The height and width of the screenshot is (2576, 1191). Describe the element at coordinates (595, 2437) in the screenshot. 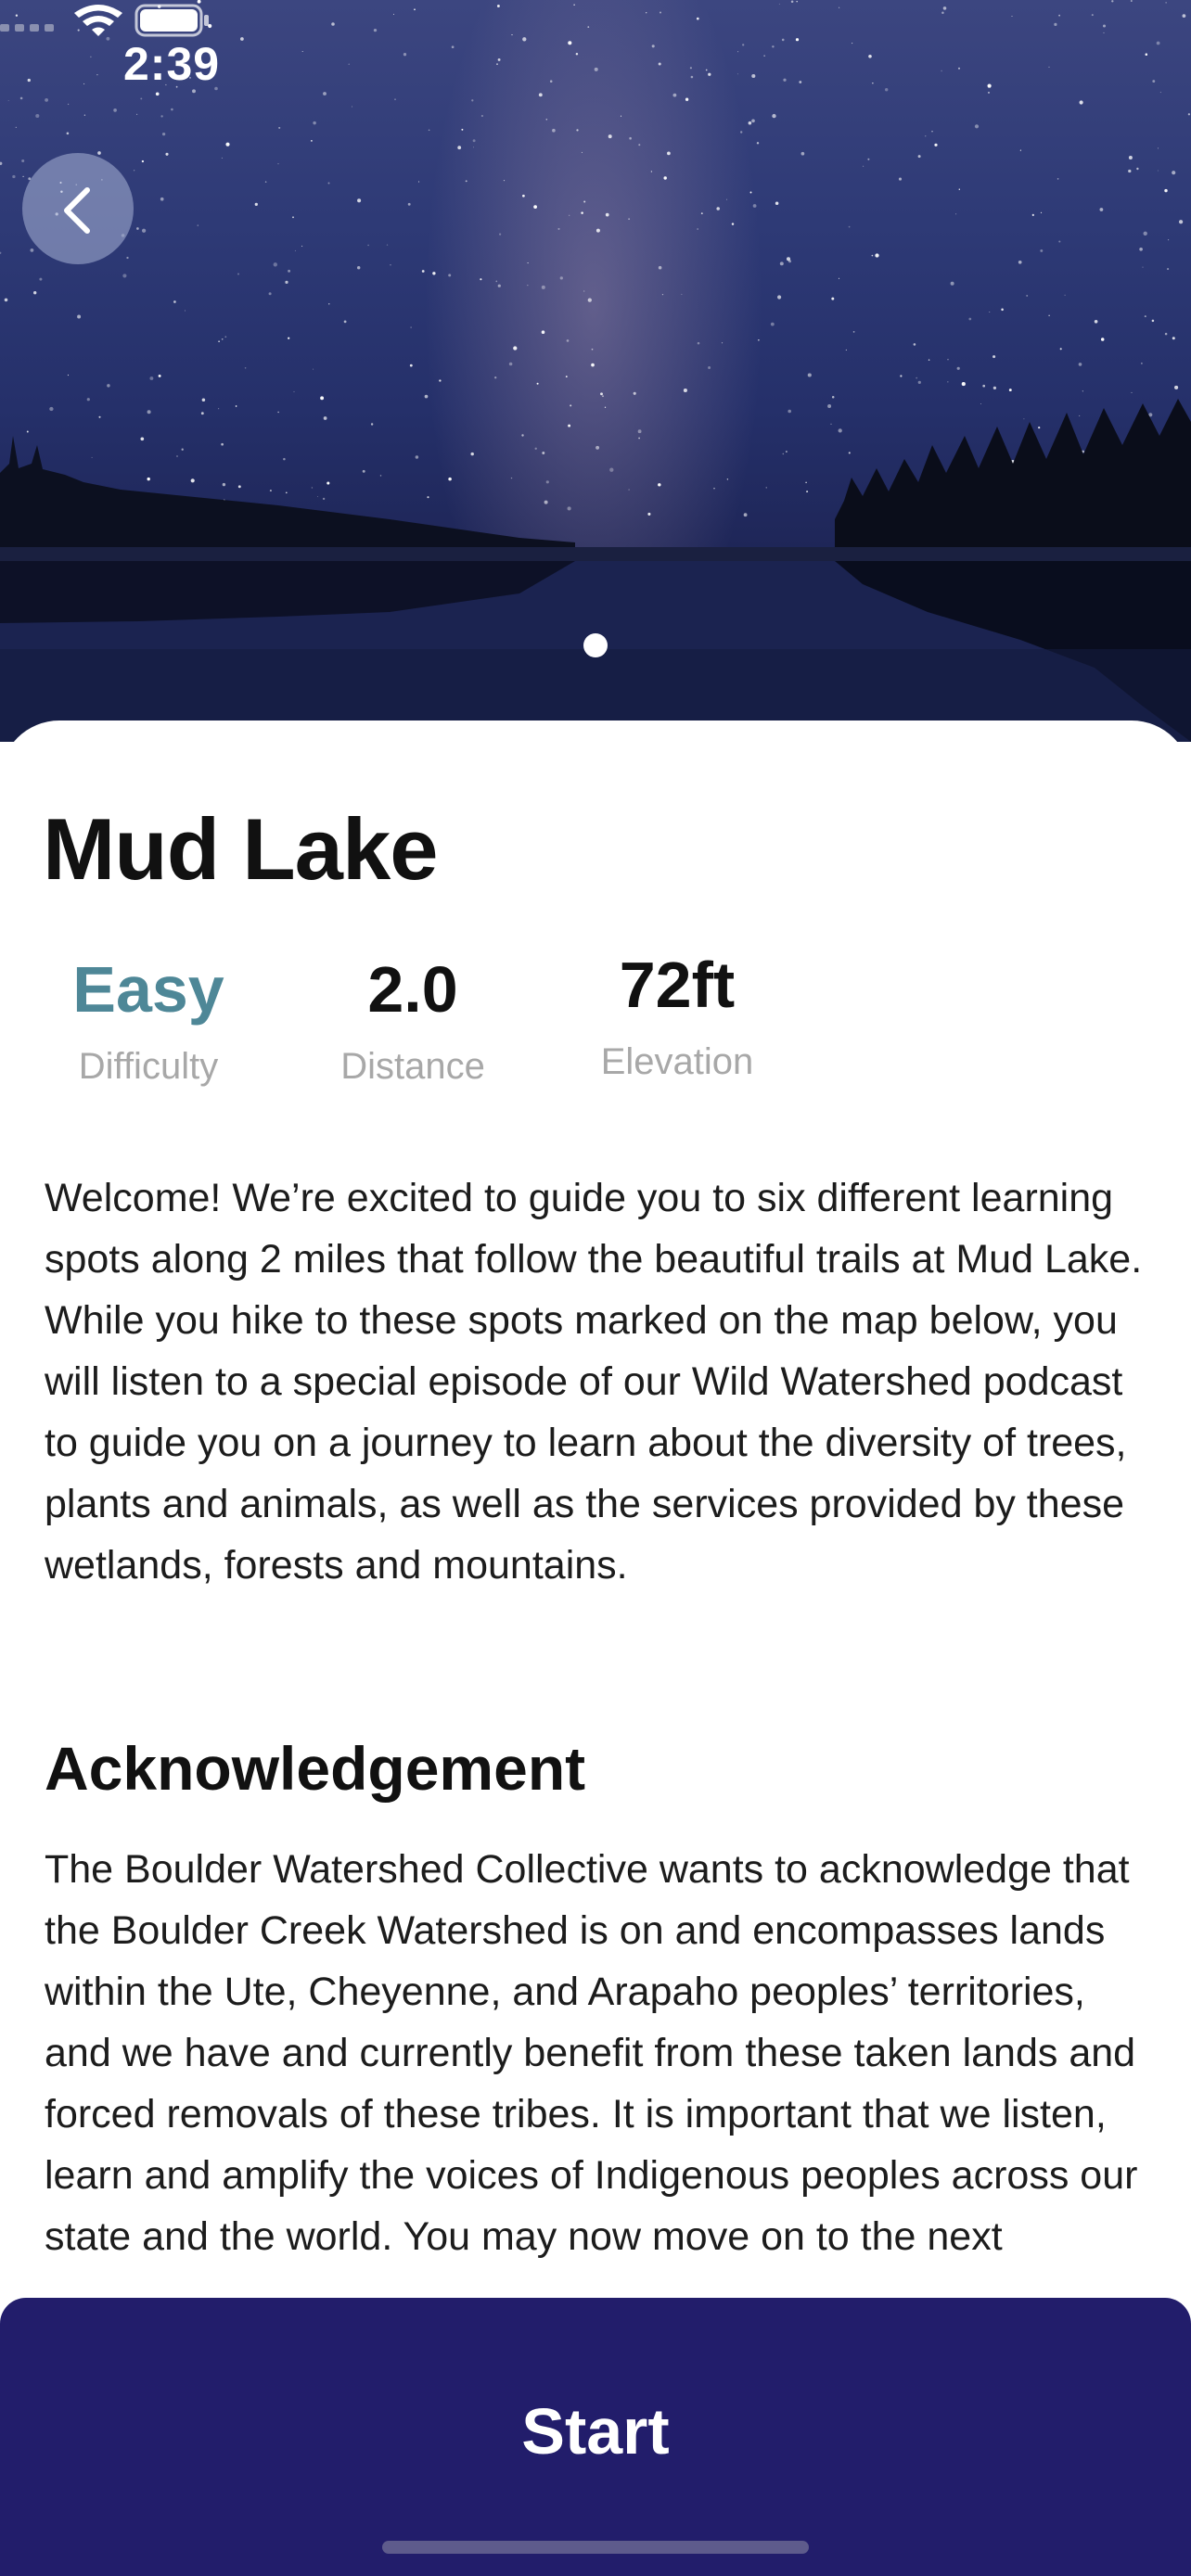

I see `start-button: Start` at that location.